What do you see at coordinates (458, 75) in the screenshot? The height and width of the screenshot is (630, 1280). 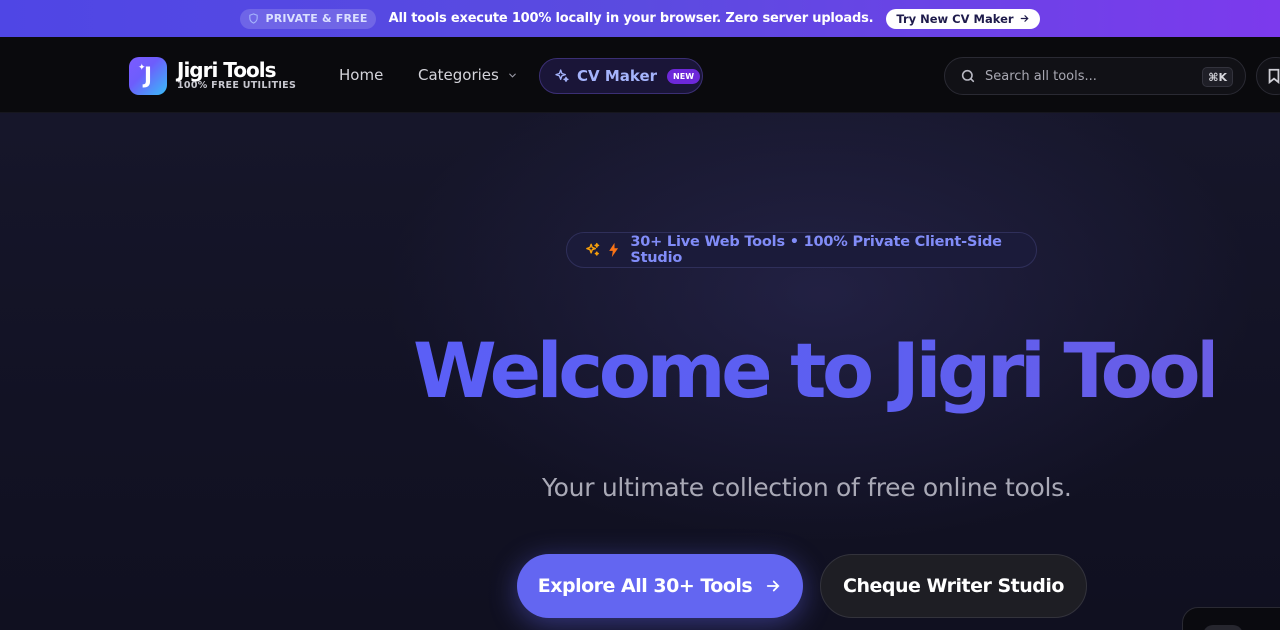 I see `categories-label: Categories` at bounding box center [458, 75].